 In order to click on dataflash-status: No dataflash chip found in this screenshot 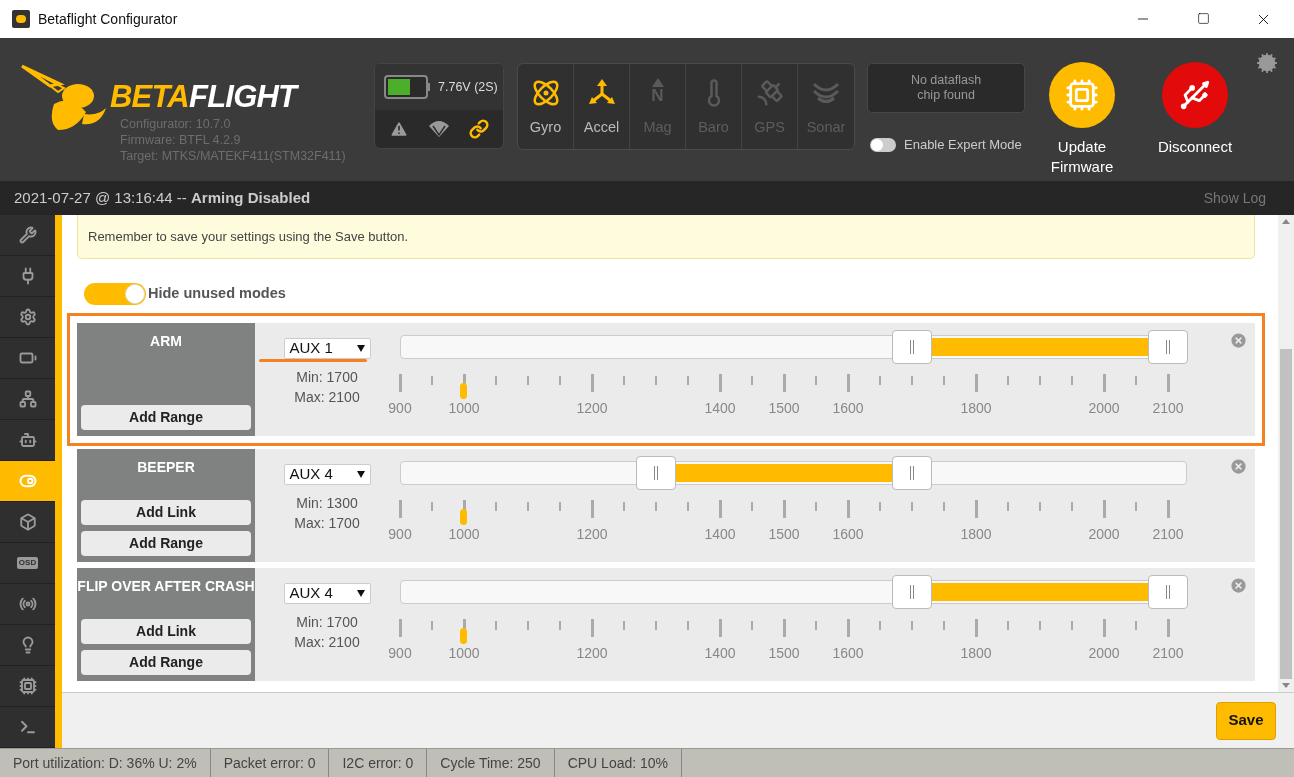, I will do `click(946, 88)`.